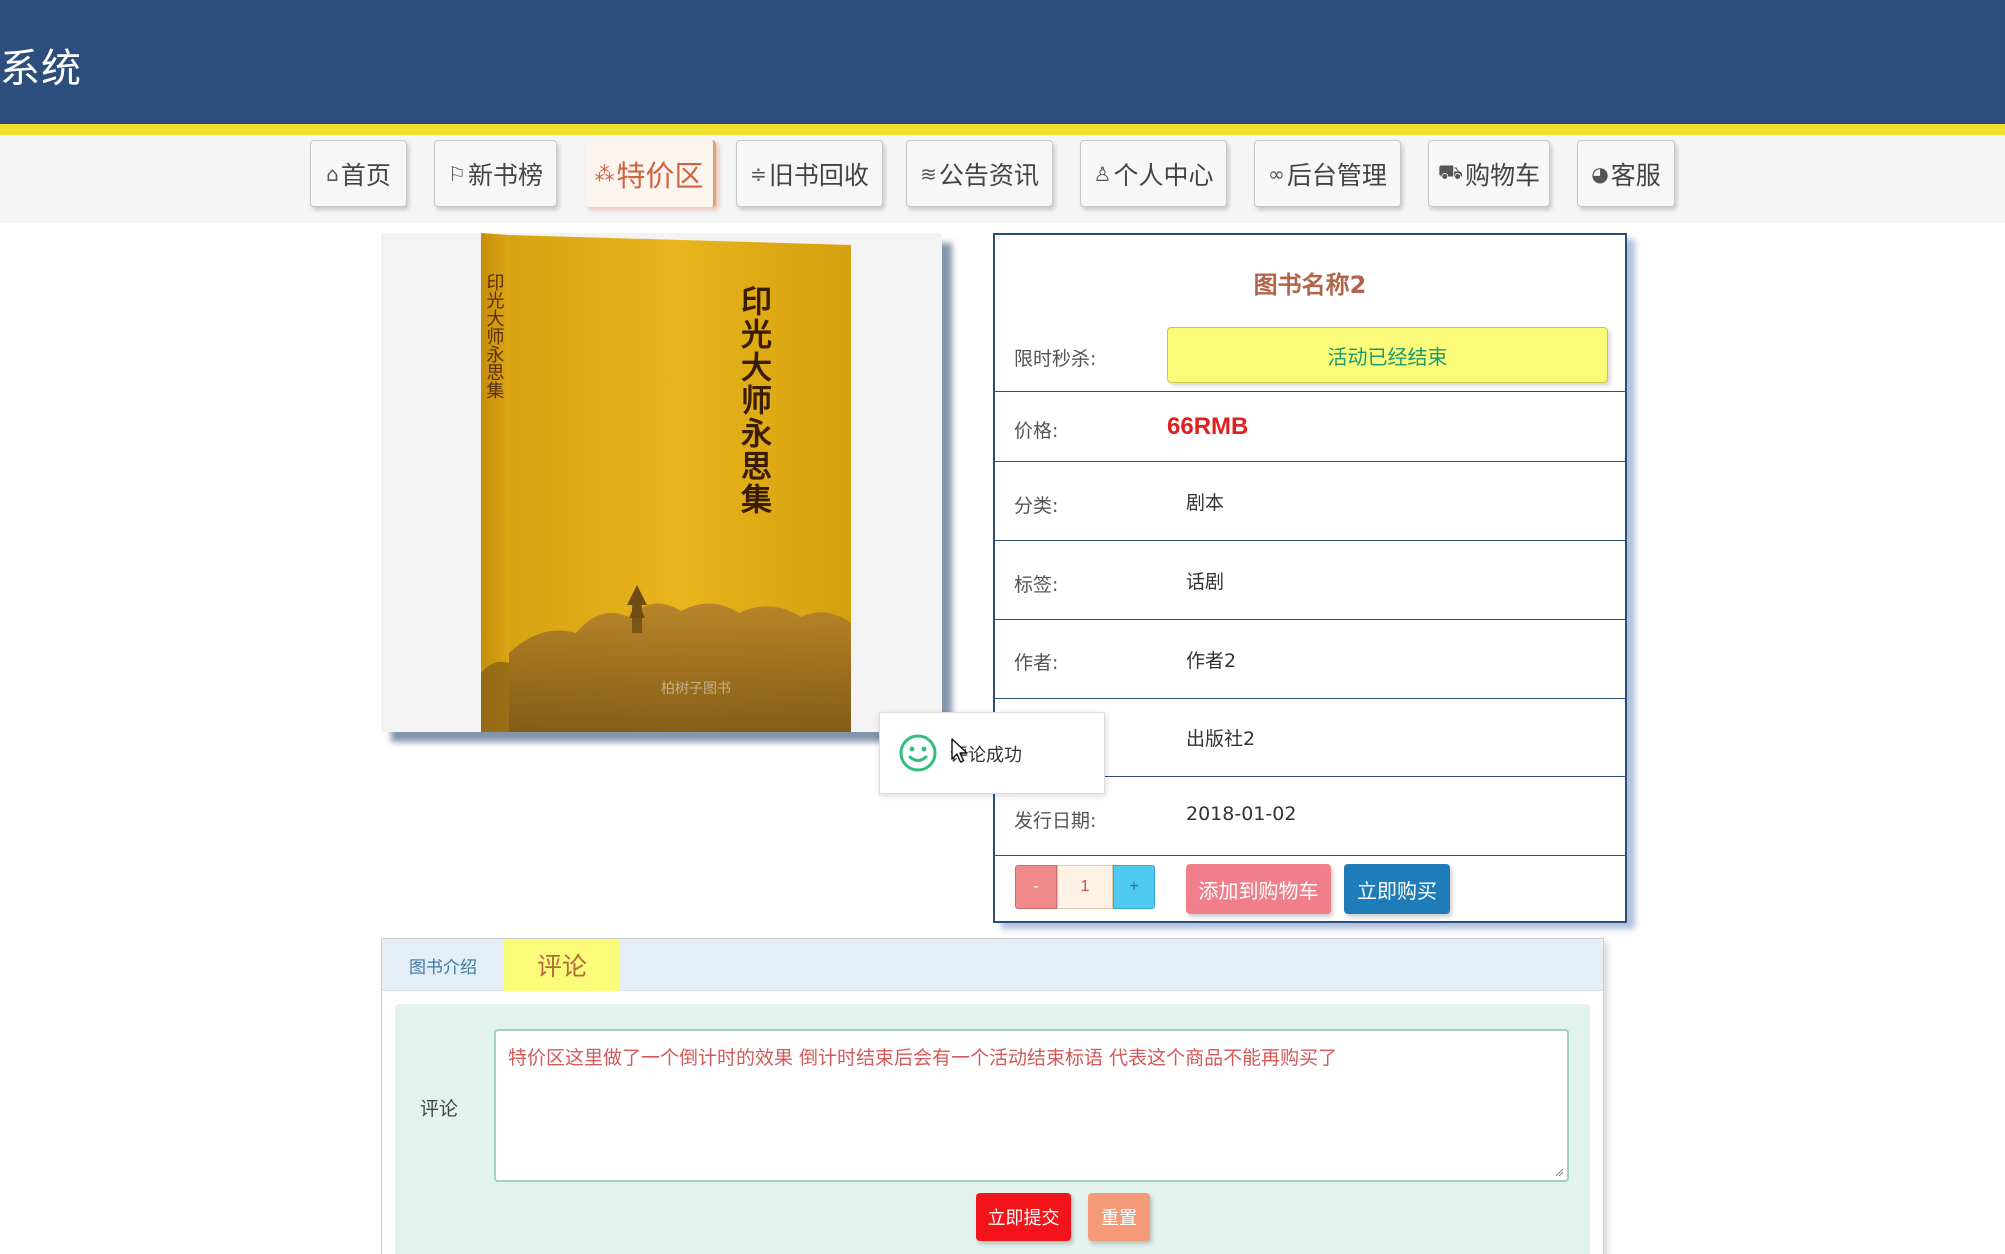 This screenshot has height=1254, width=2005. I want to click on nav-item-label: 新书榜, so click(505, 175).